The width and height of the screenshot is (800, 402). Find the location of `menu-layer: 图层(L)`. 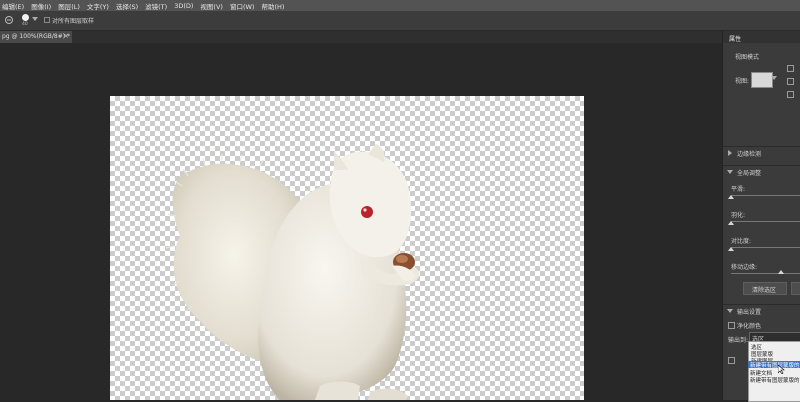

menu-layer: 图层(L) is located at coordinates (70, 6).